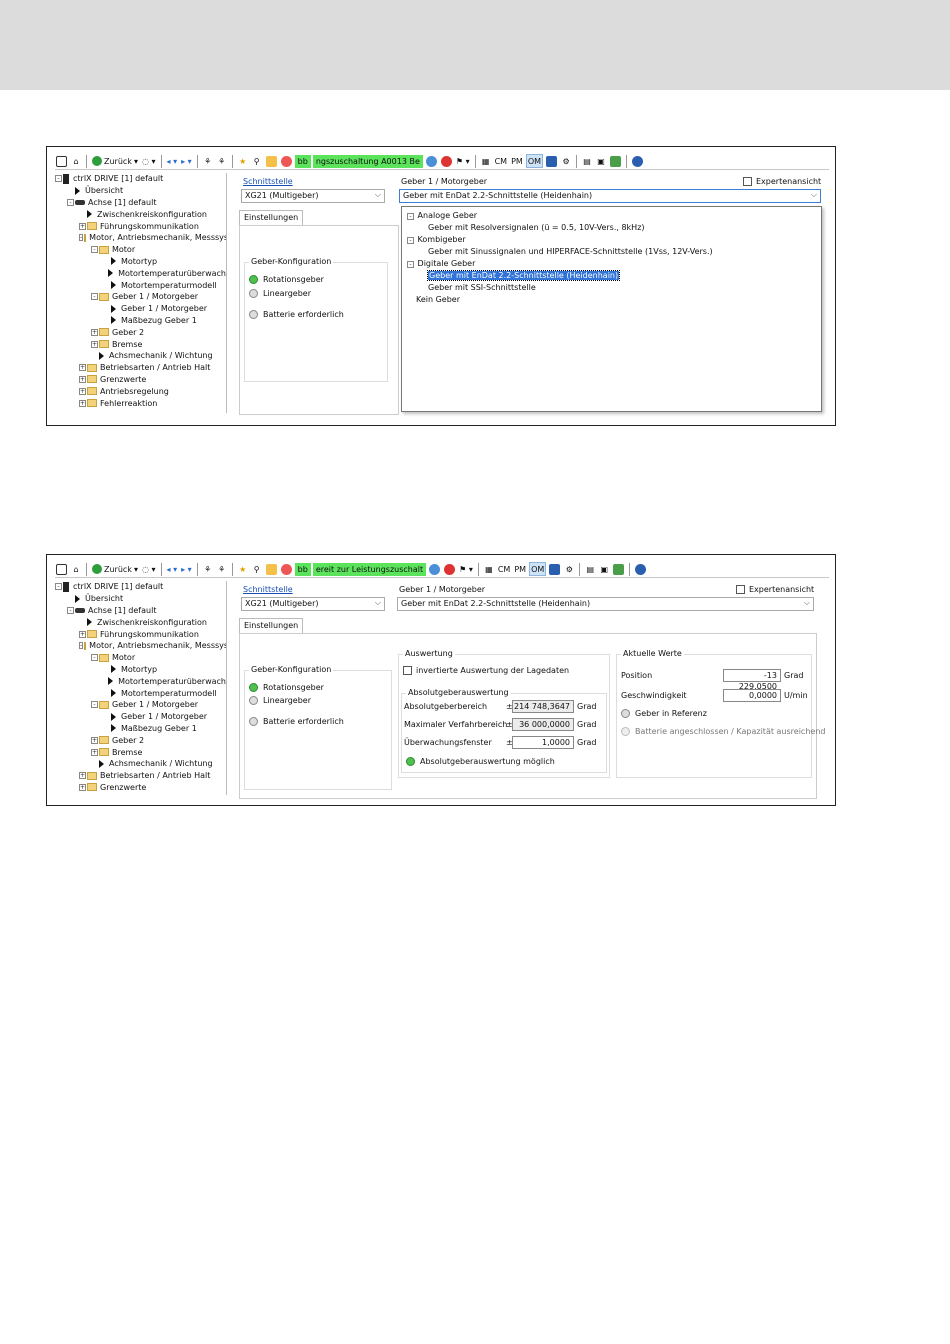 The image size is (950, 1344). I want to click on tree-node: - Motor, so click(140, 250).